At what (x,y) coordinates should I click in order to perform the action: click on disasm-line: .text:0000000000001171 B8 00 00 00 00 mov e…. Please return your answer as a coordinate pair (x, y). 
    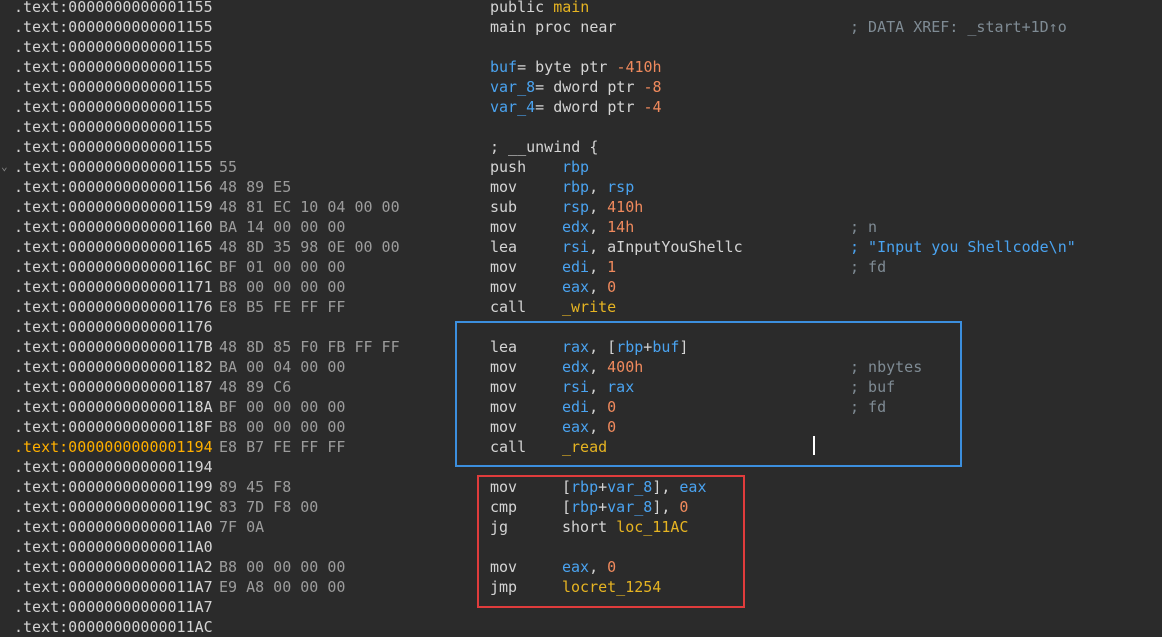
    Looking at the image, I should click on (581, 287).